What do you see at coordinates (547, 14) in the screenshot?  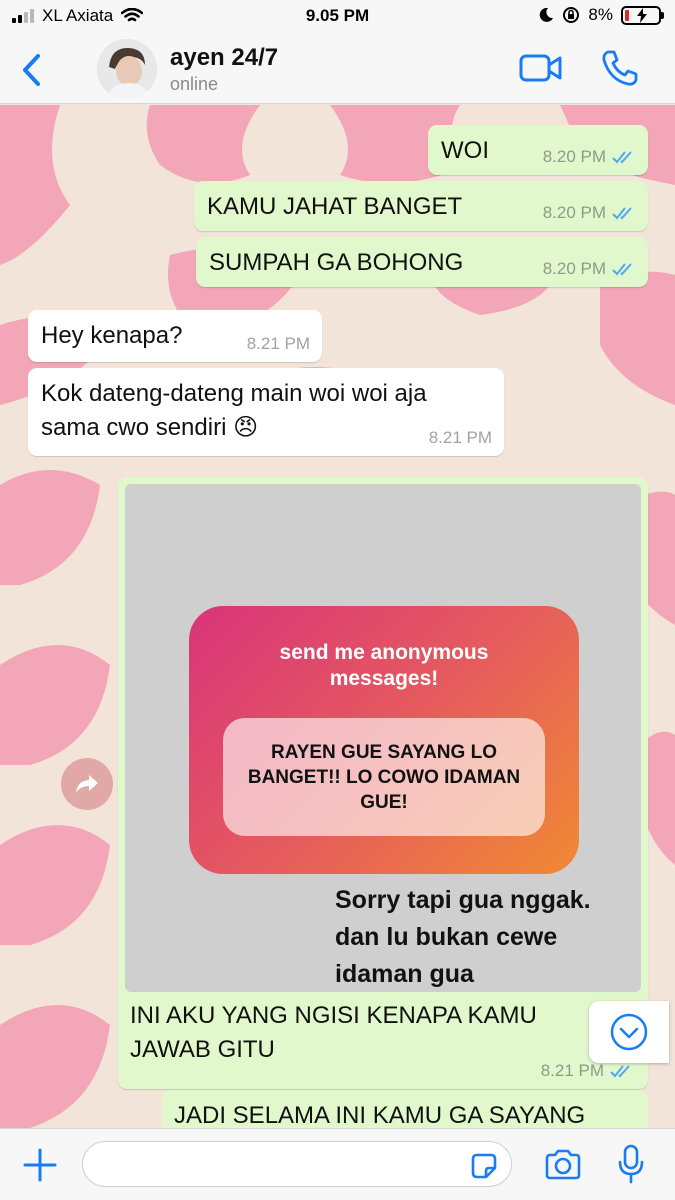 I see `moon-icon` at bounding box center [547, 14].